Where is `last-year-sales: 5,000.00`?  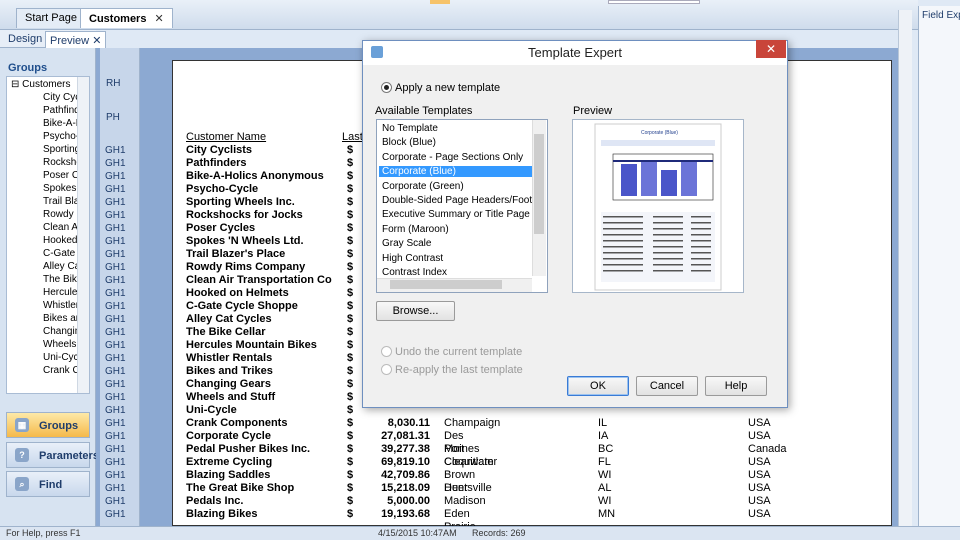
last-year-sales: 5,000.00 is located at coordinates (408, 501).